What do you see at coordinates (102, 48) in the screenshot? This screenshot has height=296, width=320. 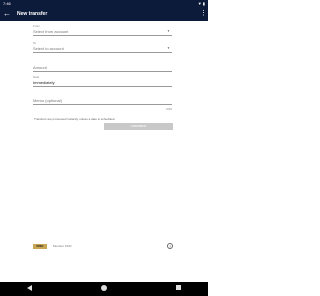 I see `to-account-select: To Select to account ▼` at bounding box center [102, 48].